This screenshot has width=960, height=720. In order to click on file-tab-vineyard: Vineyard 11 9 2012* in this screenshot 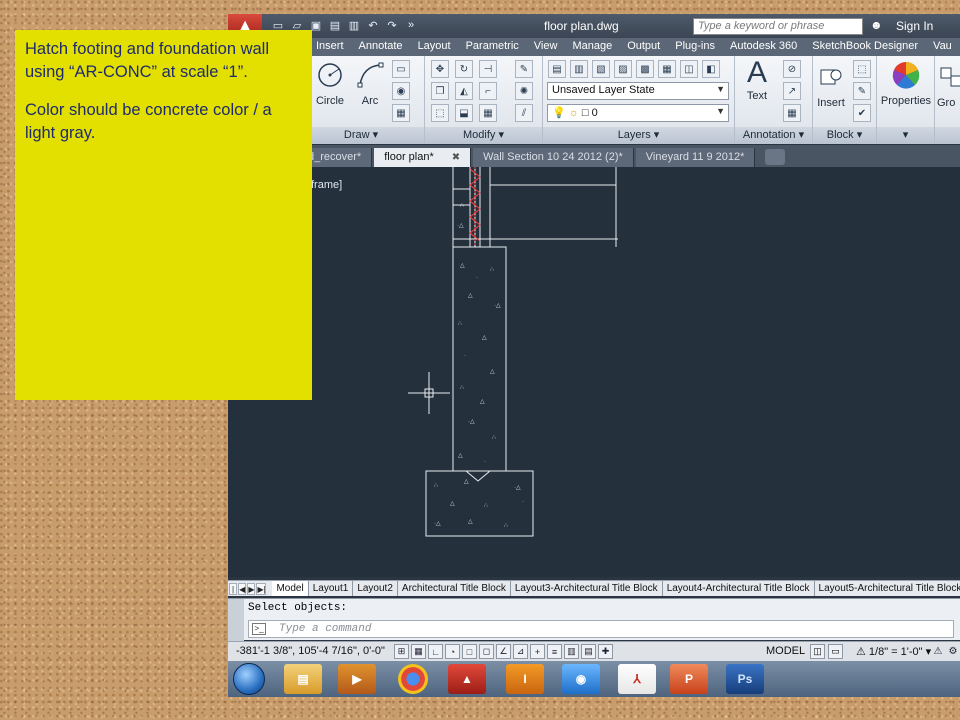, I will do `click(695, 157)`.